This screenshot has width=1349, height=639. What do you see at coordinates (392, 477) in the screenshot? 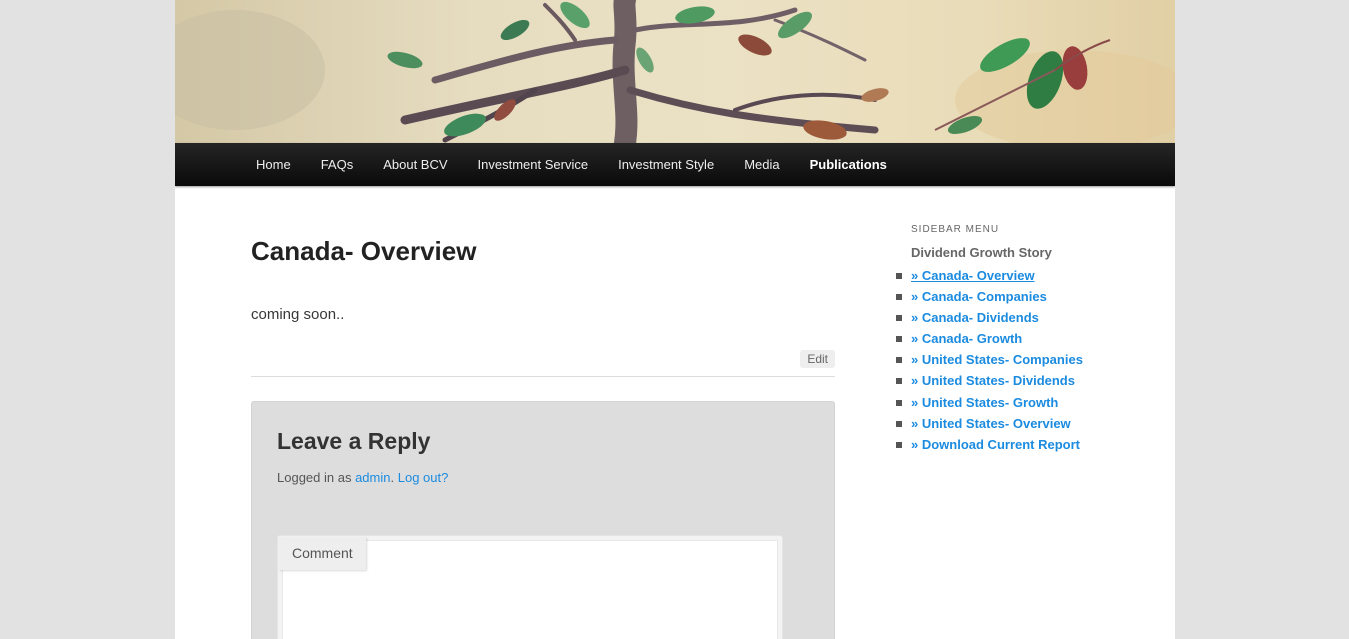
I see `period: .` at bounding box center [392, 477].